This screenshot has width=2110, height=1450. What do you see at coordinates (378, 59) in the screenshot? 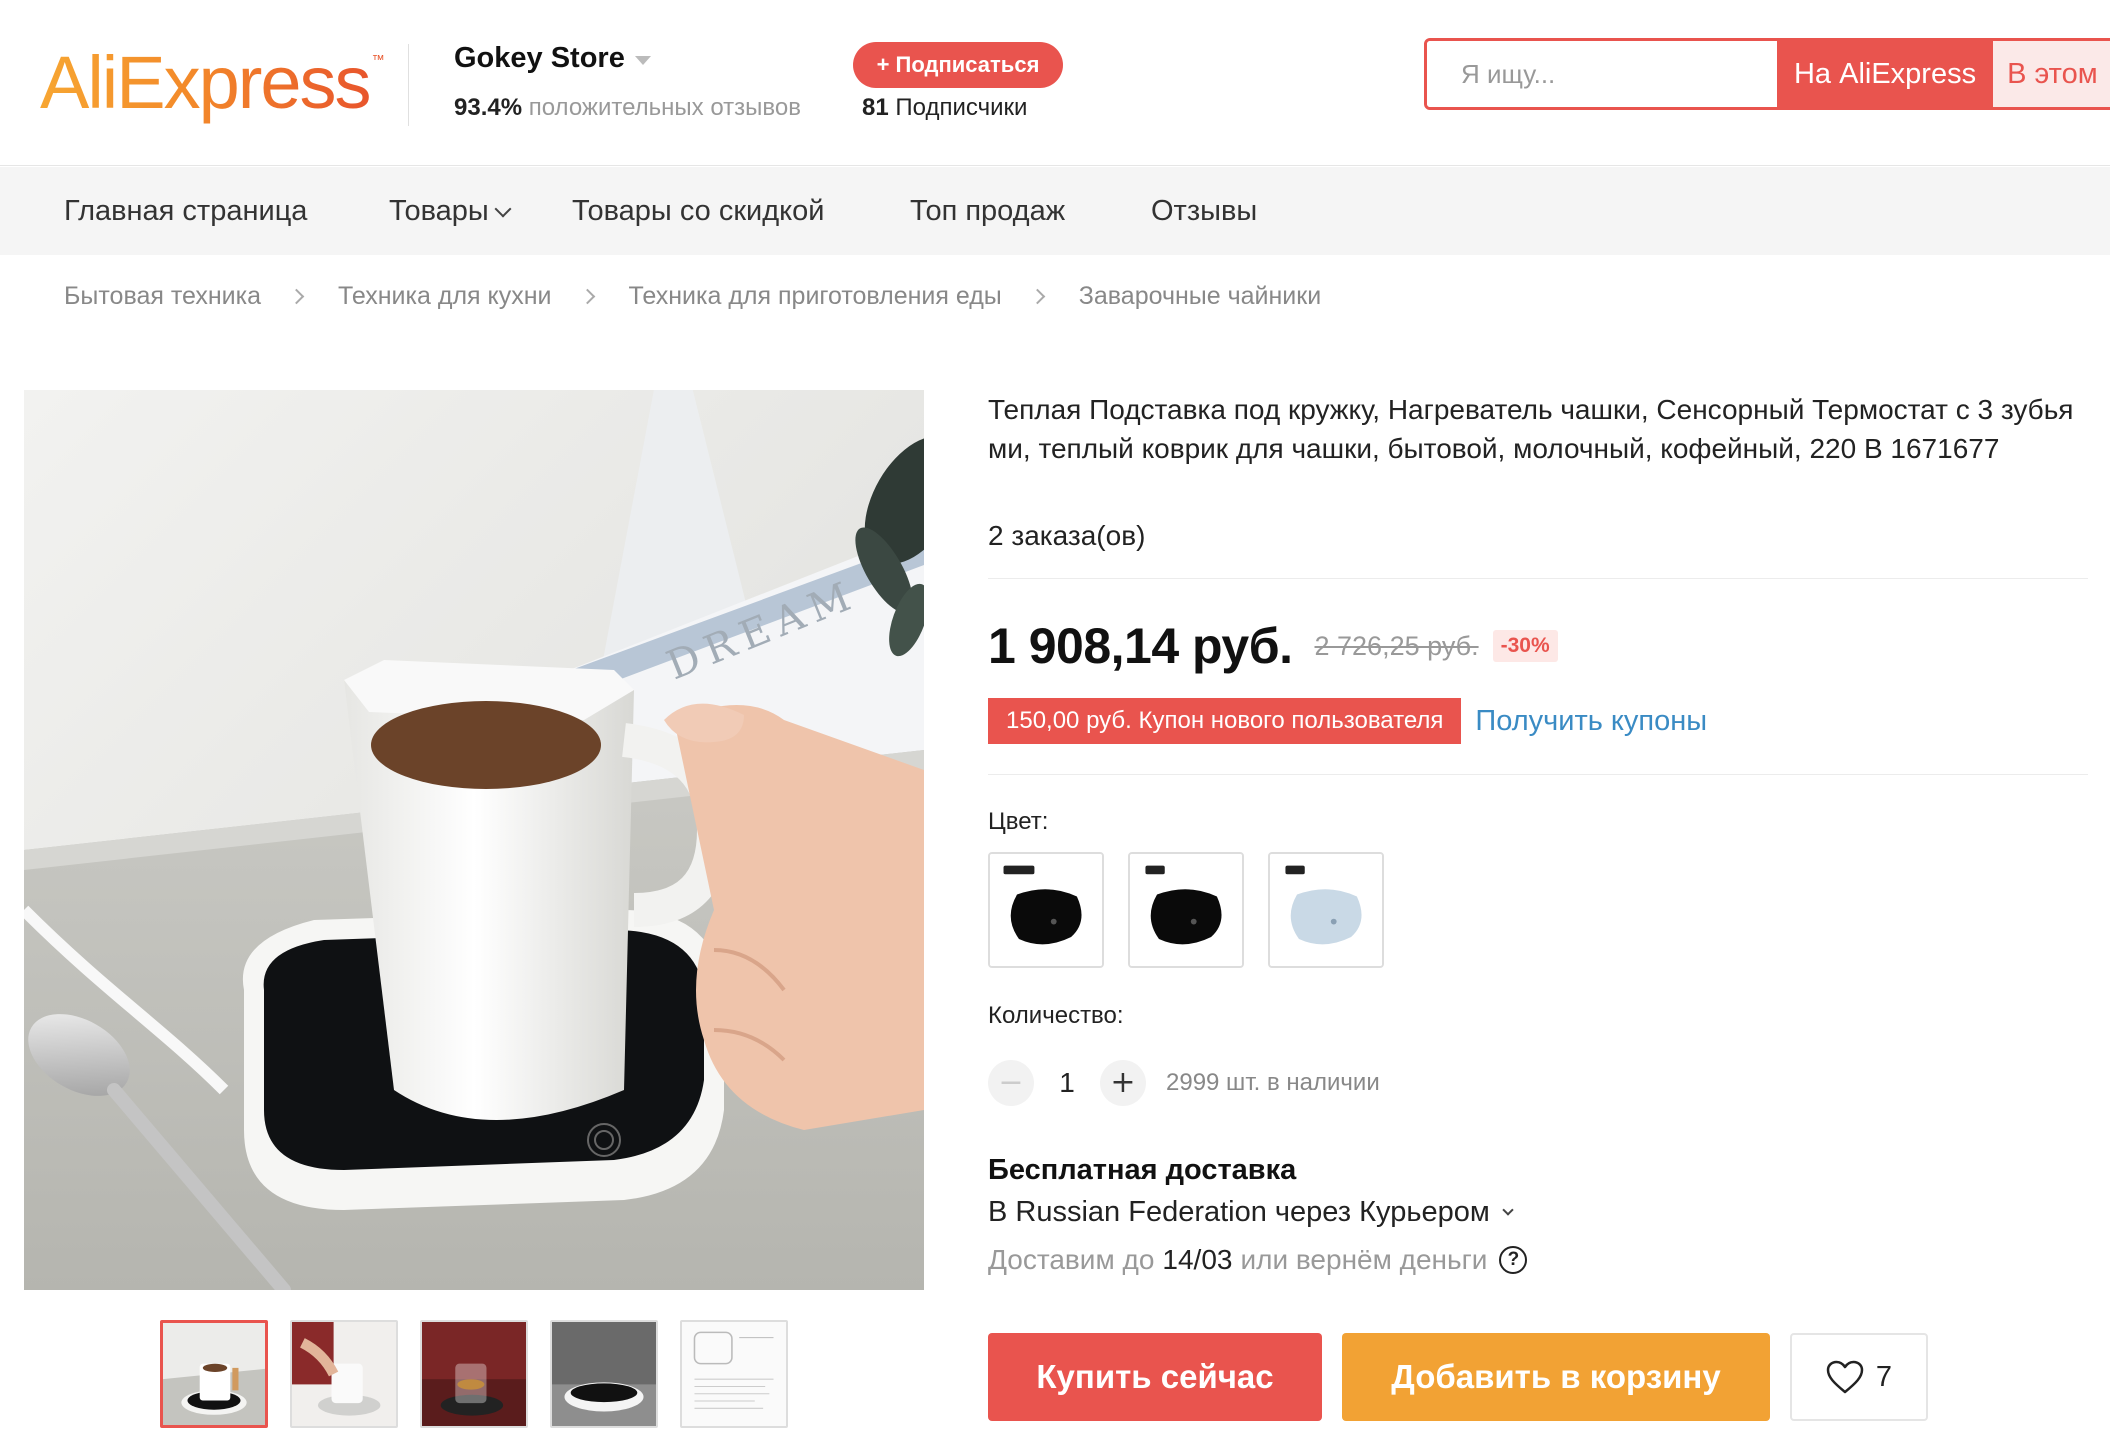
I see `logo-trademark: ™` at bounding box center [378, 59].